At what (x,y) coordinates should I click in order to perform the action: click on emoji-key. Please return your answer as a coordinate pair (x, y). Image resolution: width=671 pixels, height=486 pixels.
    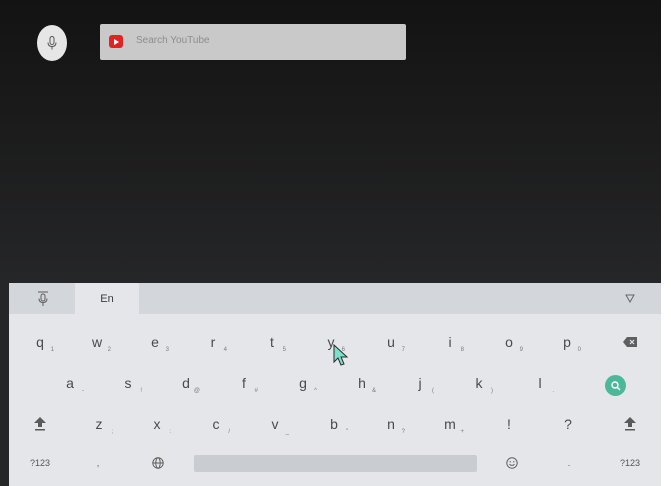
    Looking at the image, I should click on (512, 463).